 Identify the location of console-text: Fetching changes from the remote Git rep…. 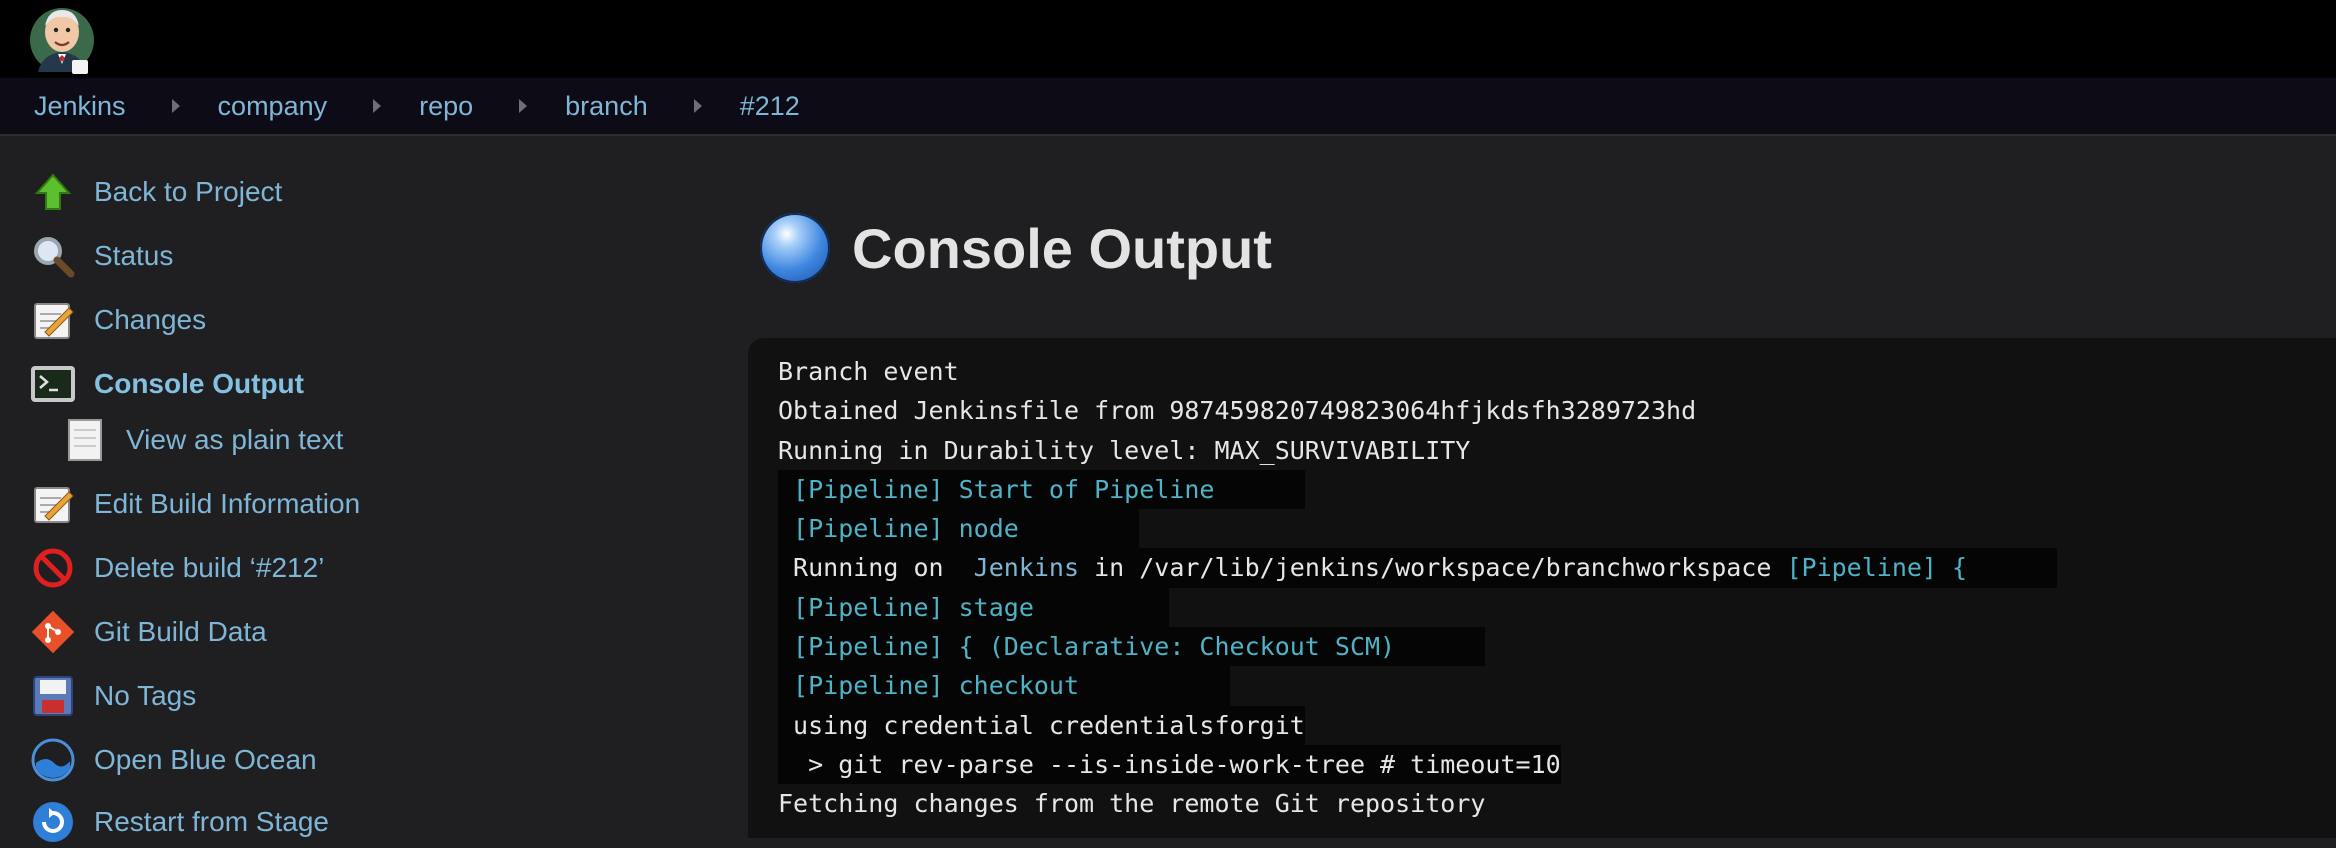
(1132, 804).